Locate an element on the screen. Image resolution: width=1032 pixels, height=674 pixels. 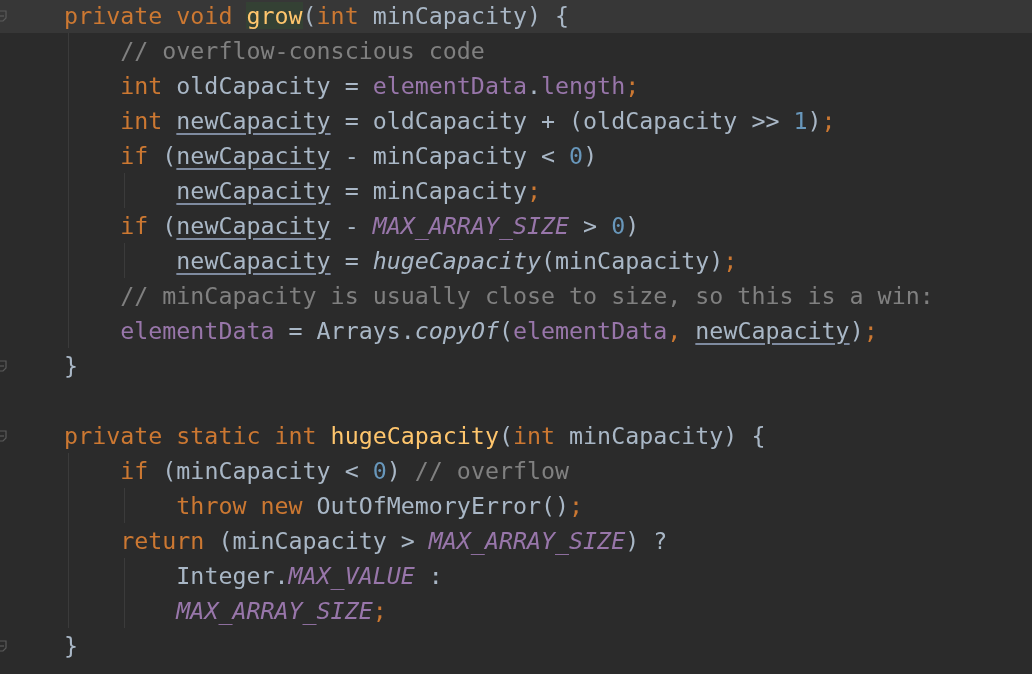
code-line: if (minCapacity < 0) // overflow is located at coordinates (345, 470).